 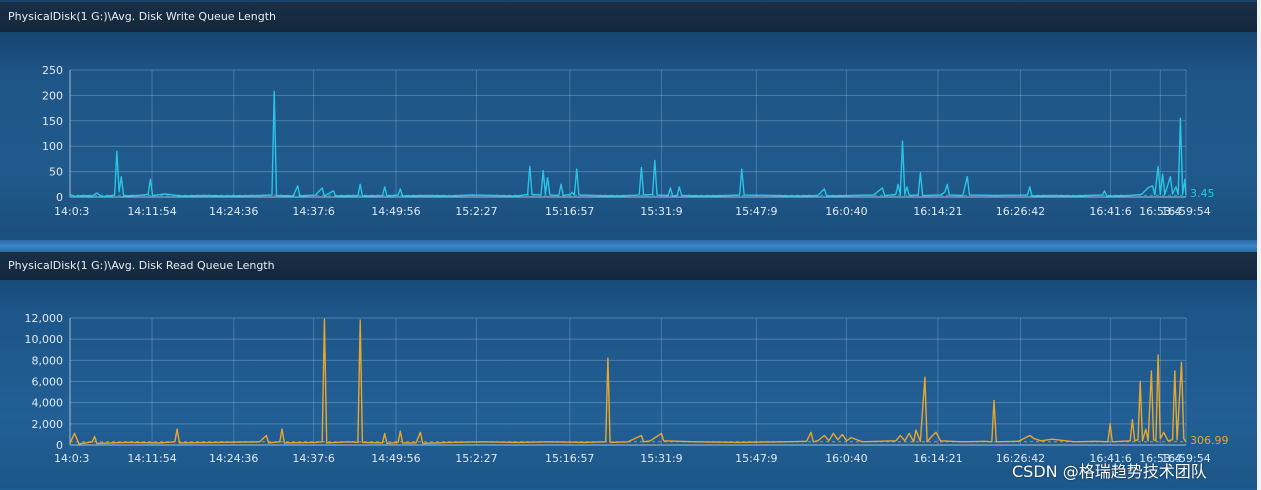 I want to click on y-tick-label: 100, so click(x=52, y=146).